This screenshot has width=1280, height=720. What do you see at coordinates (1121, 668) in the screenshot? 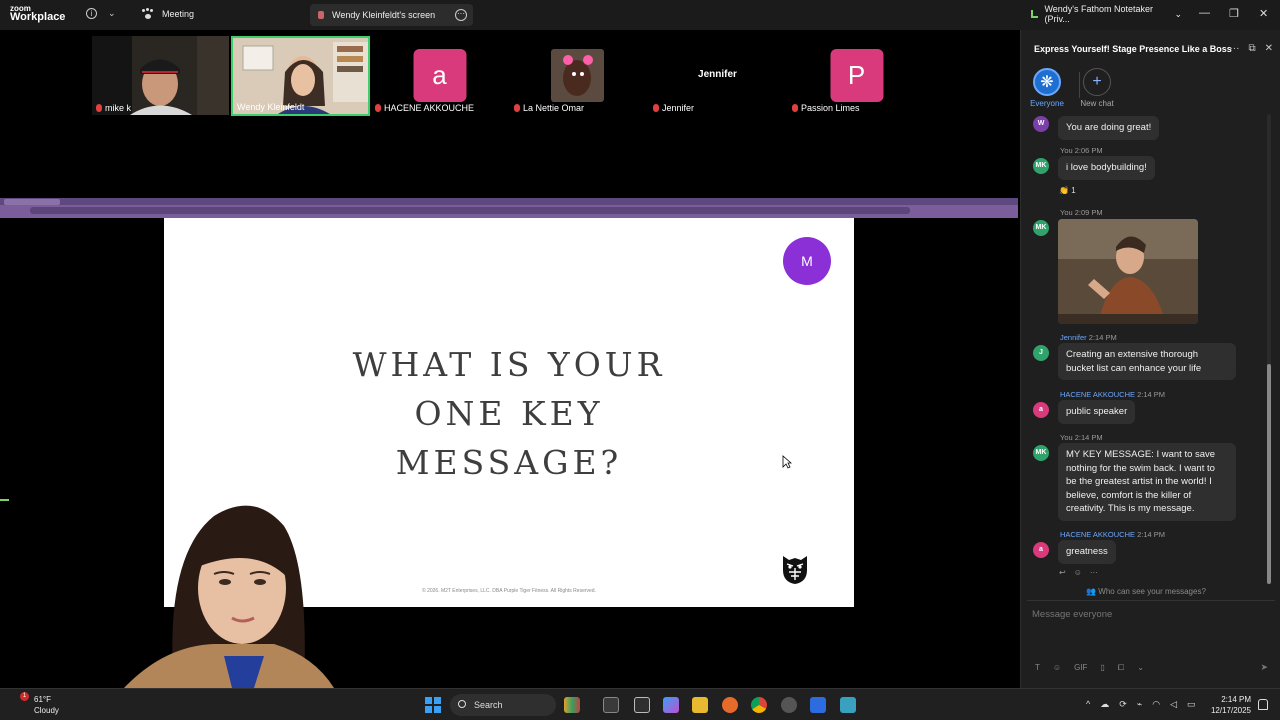
I see `screenshot-icon: ⧠` at bounding box center [1121, 668].